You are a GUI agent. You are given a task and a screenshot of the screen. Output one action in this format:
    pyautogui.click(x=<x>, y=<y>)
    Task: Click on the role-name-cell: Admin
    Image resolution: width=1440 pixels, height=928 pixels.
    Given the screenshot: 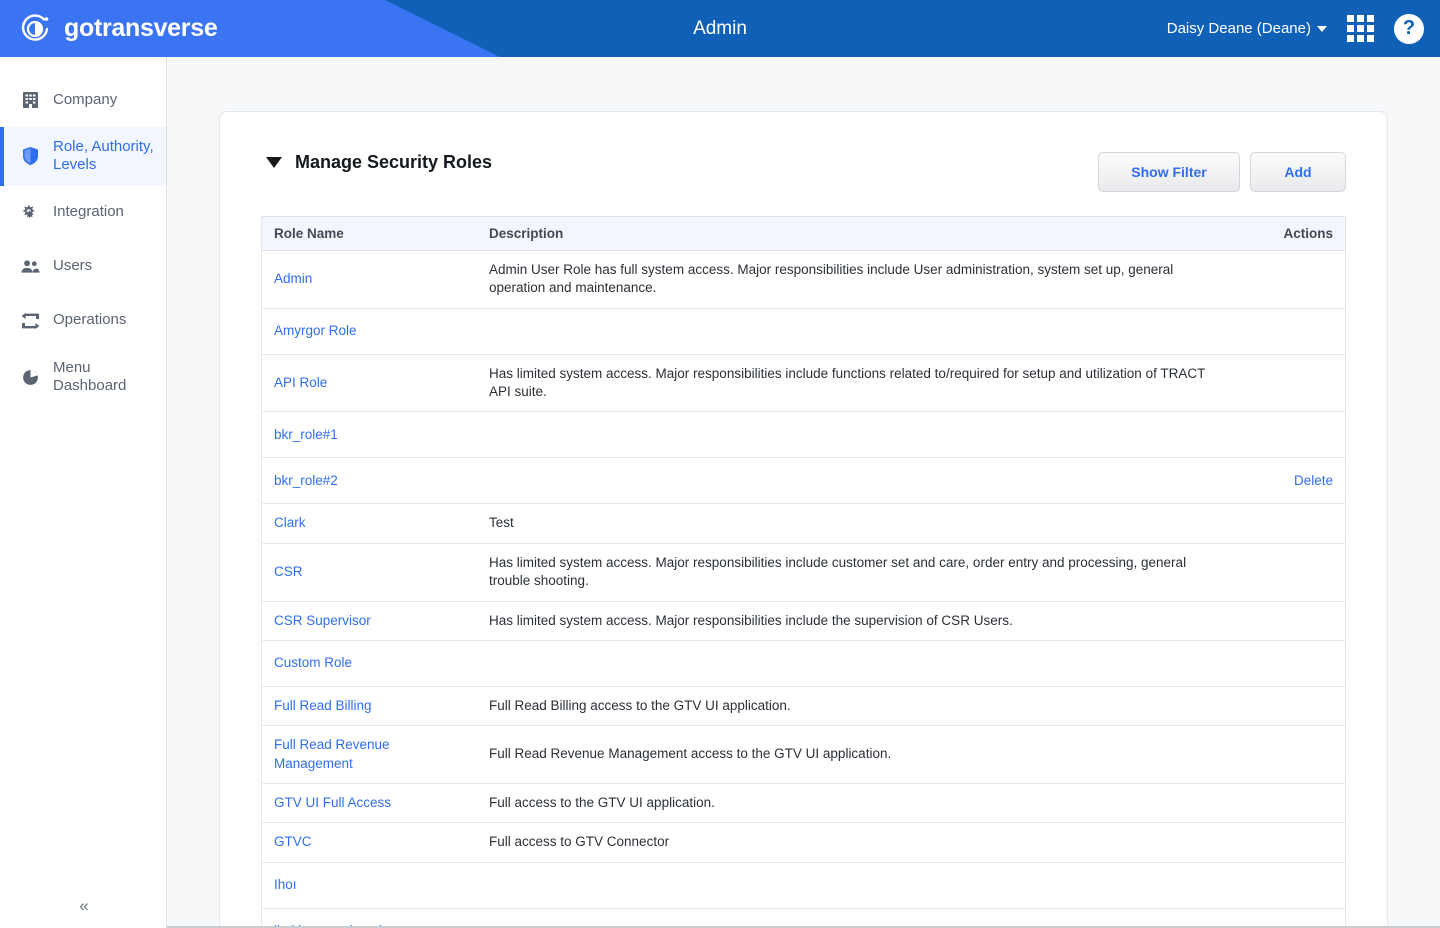 What is the action you would take?
    pyautogui.click(x=369, y=279)
    